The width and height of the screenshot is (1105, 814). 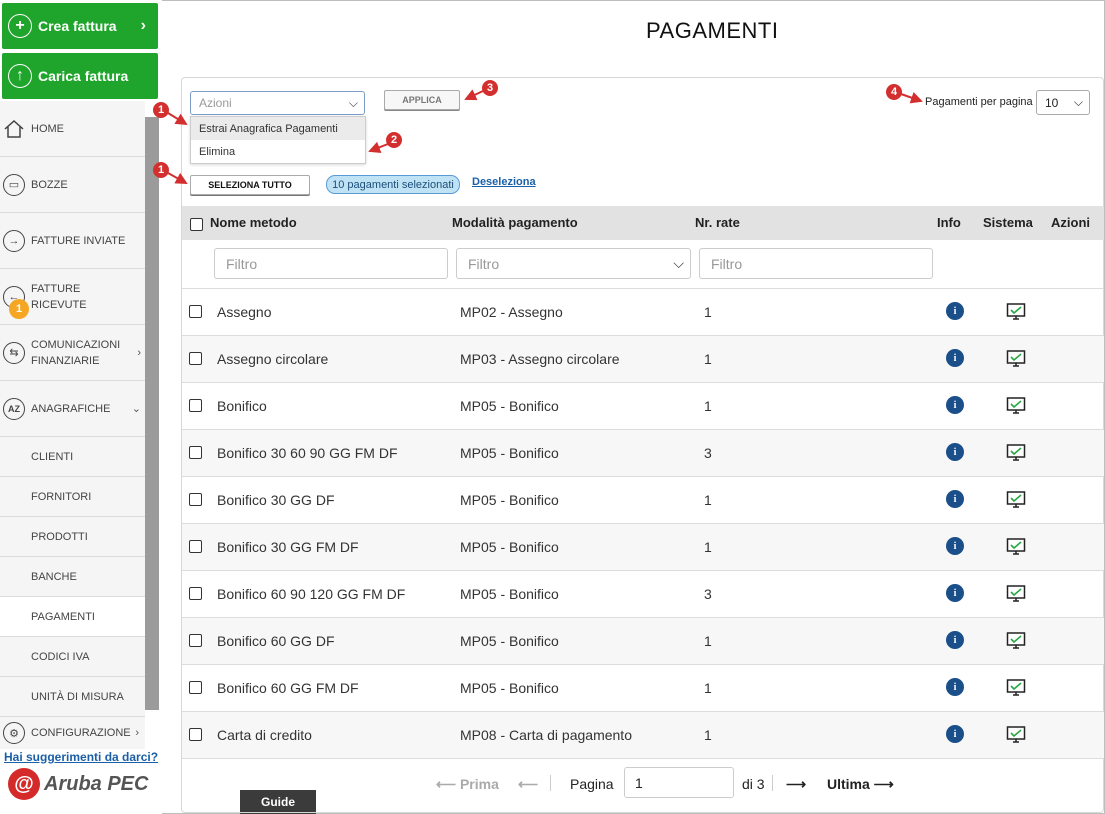 What do you see at coordinates (80, 26) in the screenshot?
I see `create-invoice-button: + Crea fattura ›` at bounding box center [80, 26].